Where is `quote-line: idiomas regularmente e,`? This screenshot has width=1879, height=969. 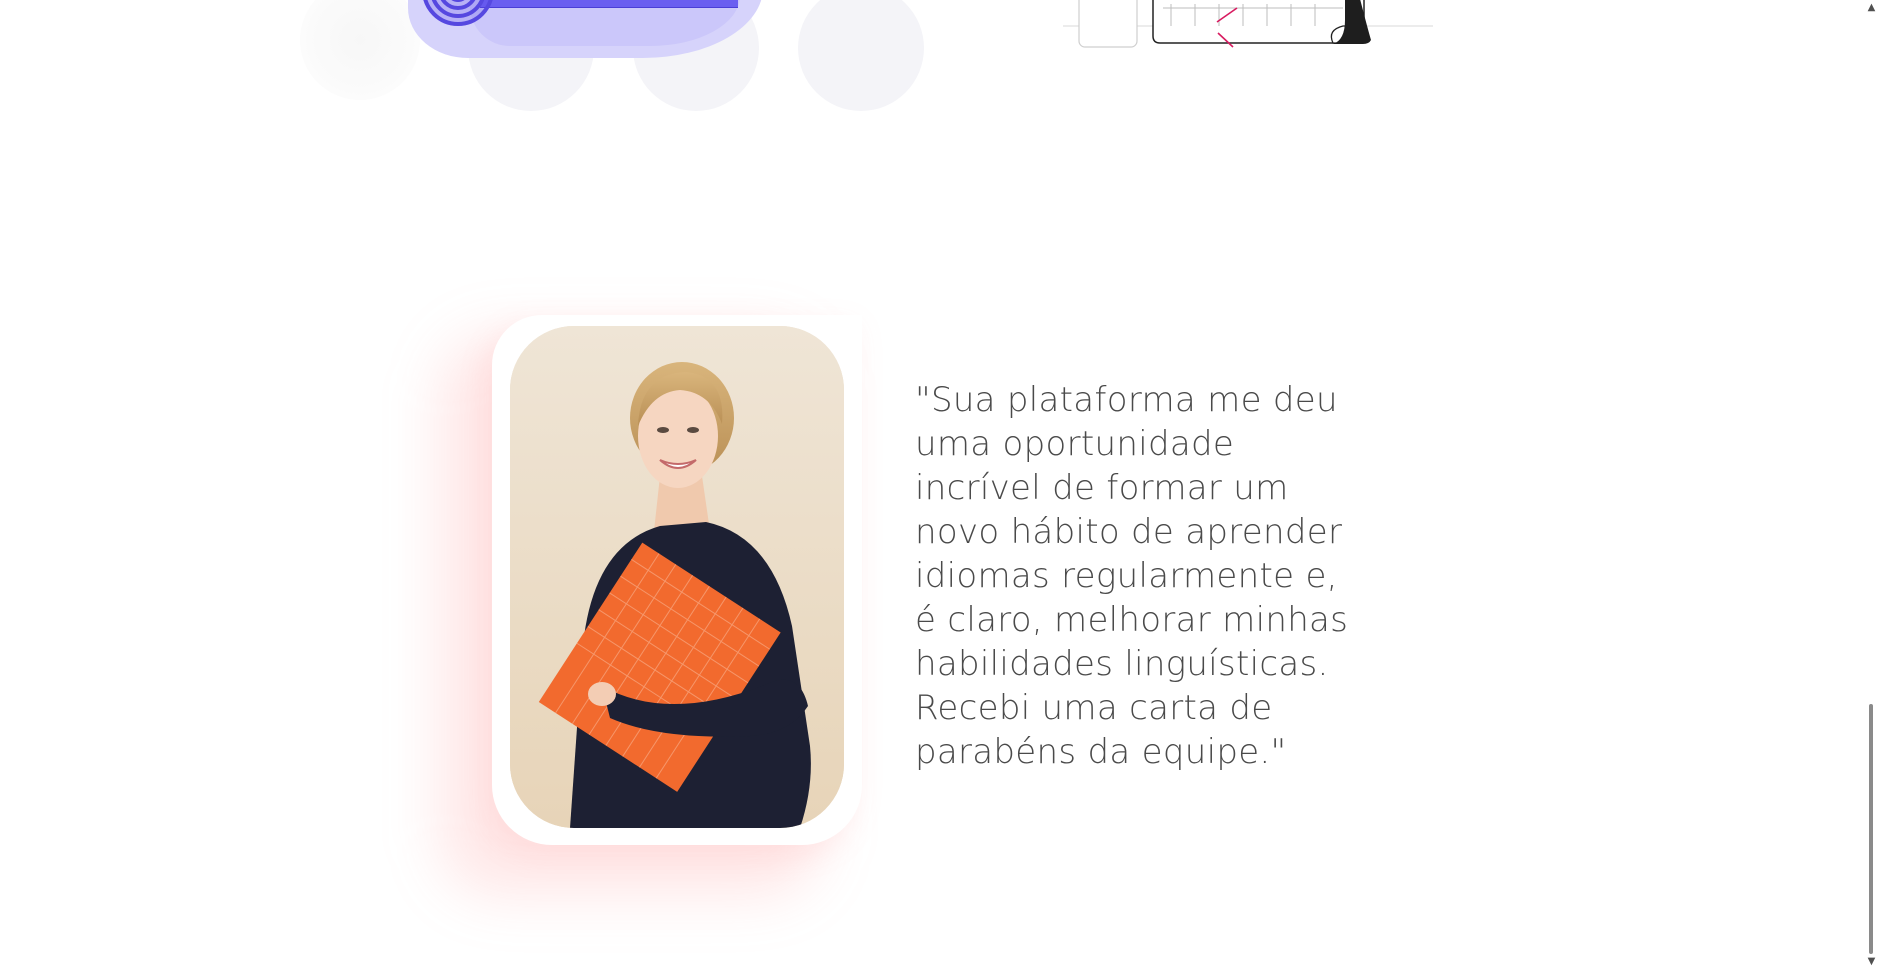
quote-line: idiomas regularmente e, is located at coordinates (1126, 576).